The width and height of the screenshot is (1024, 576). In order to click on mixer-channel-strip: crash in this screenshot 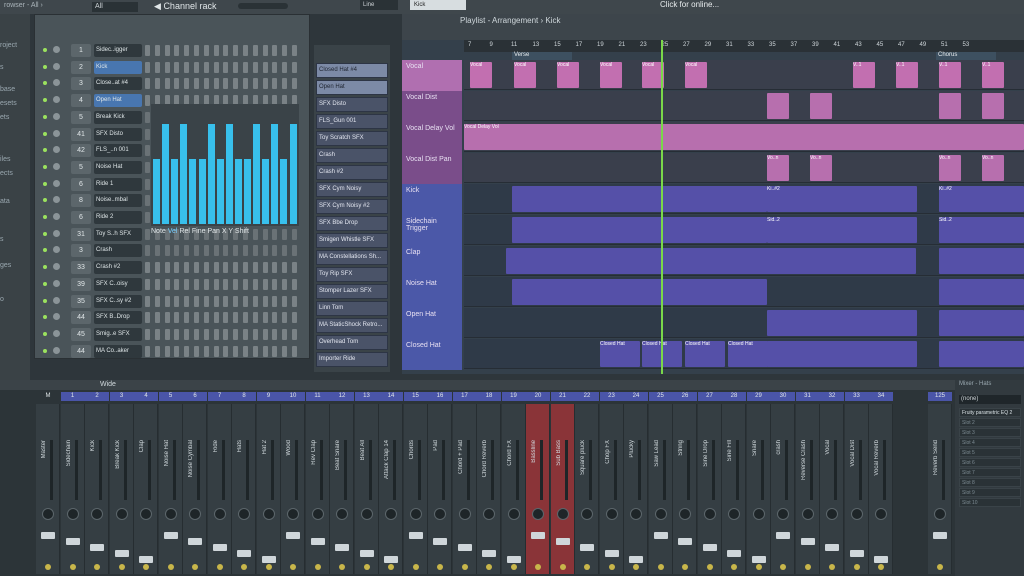, I will do `click(783, 489)`.